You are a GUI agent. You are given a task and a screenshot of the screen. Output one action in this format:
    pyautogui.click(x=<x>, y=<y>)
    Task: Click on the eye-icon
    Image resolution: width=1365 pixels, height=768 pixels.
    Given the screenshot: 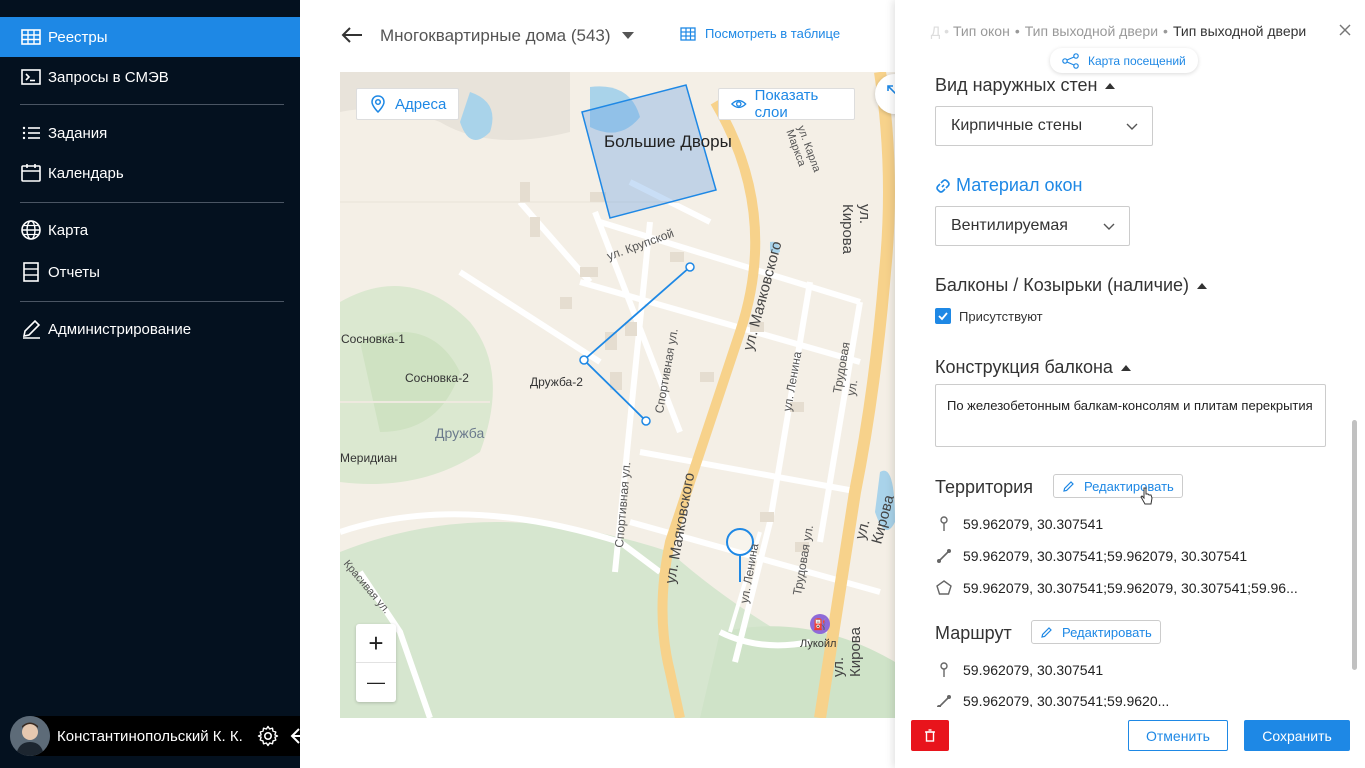 What is the action you would take?
    pyautogui.click(x=739, y=104)
    